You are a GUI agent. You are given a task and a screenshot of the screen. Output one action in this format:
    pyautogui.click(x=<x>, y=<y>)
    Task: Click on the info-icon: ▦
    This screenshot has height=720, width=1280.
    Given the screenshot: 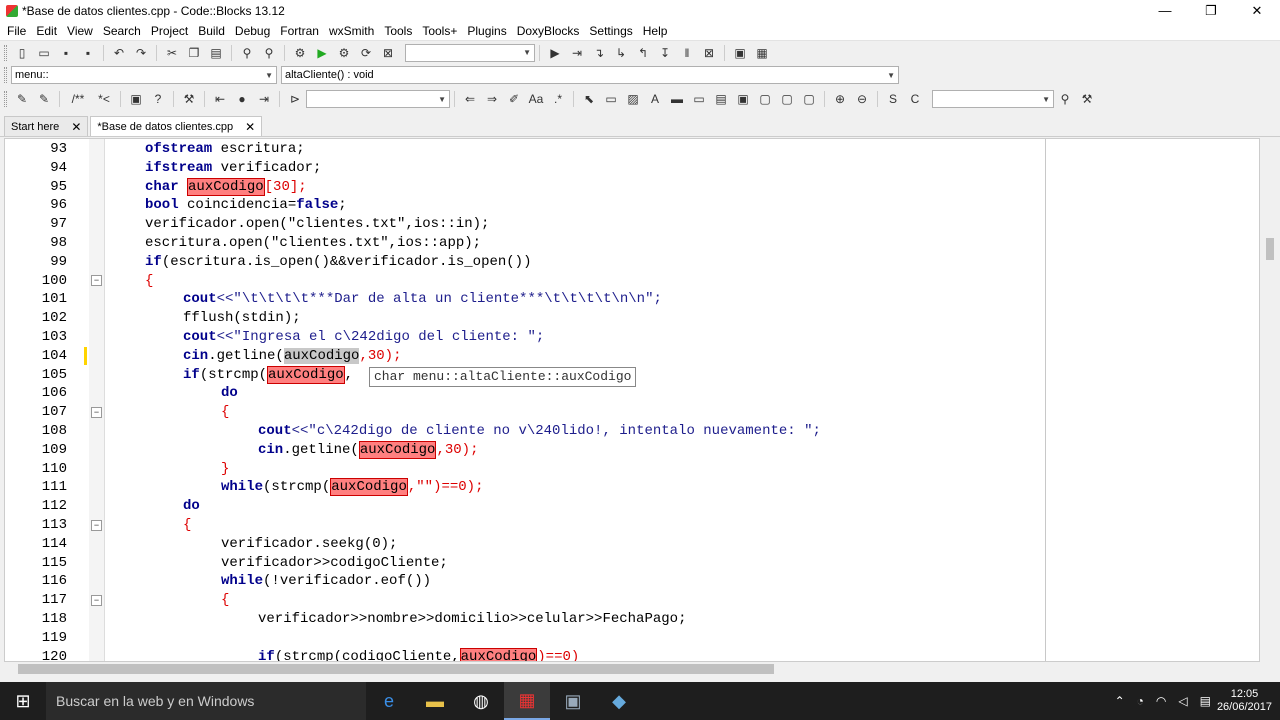 What is the action you would take?
    pyautogui.click(x=762, y=53)
    